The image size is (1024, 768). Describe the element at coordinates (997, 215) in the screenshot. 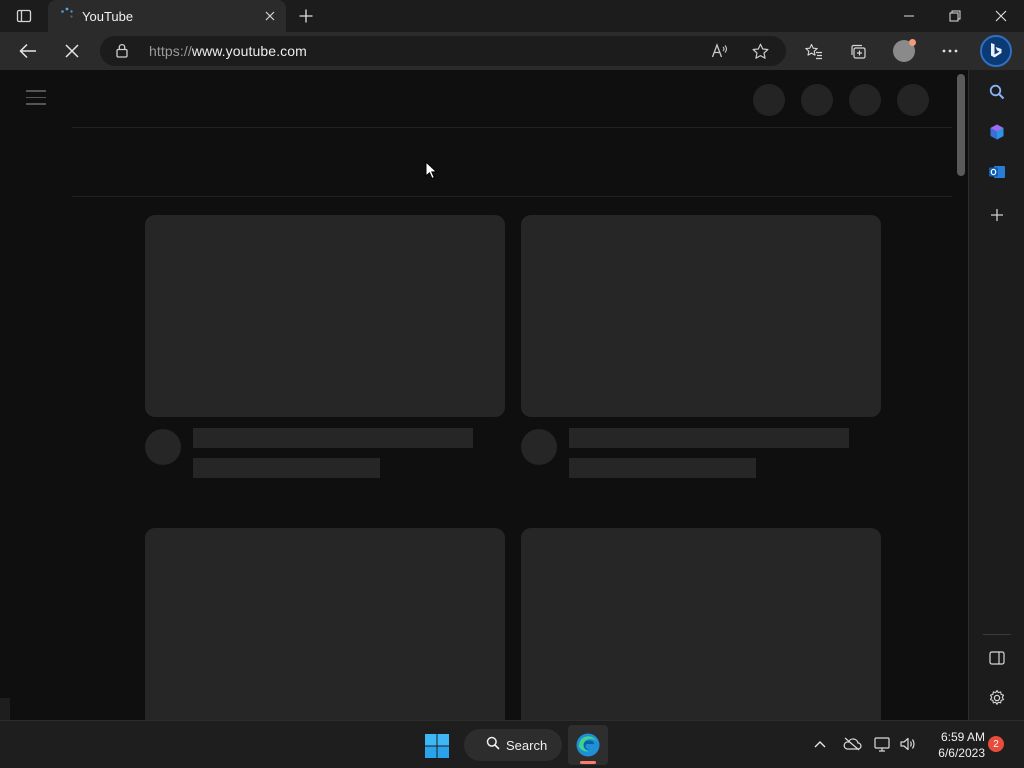

I see `add-icon` at that location.